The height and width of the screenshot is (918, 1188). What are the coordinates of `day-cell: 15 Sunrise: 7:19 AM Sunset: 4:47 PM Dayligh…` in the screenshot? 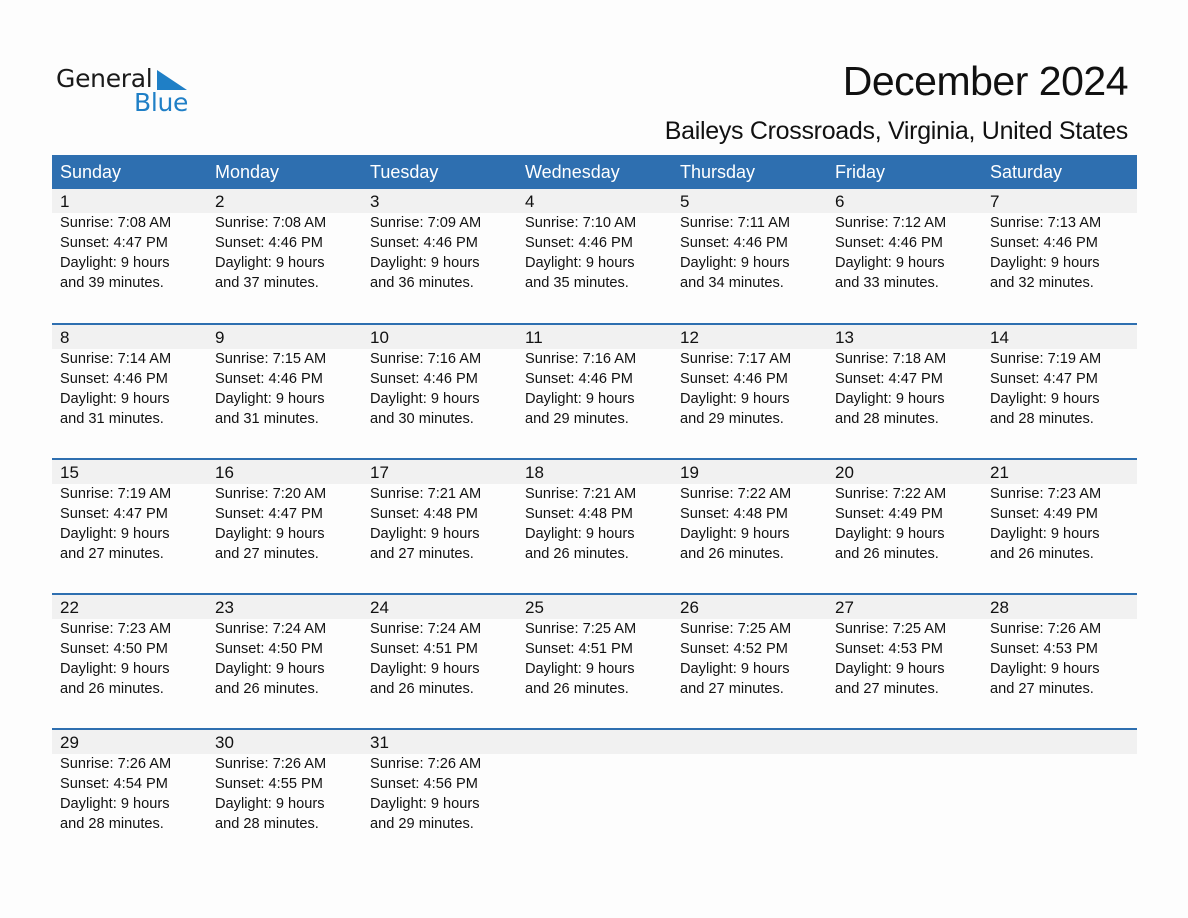 It's located at (129, 512).